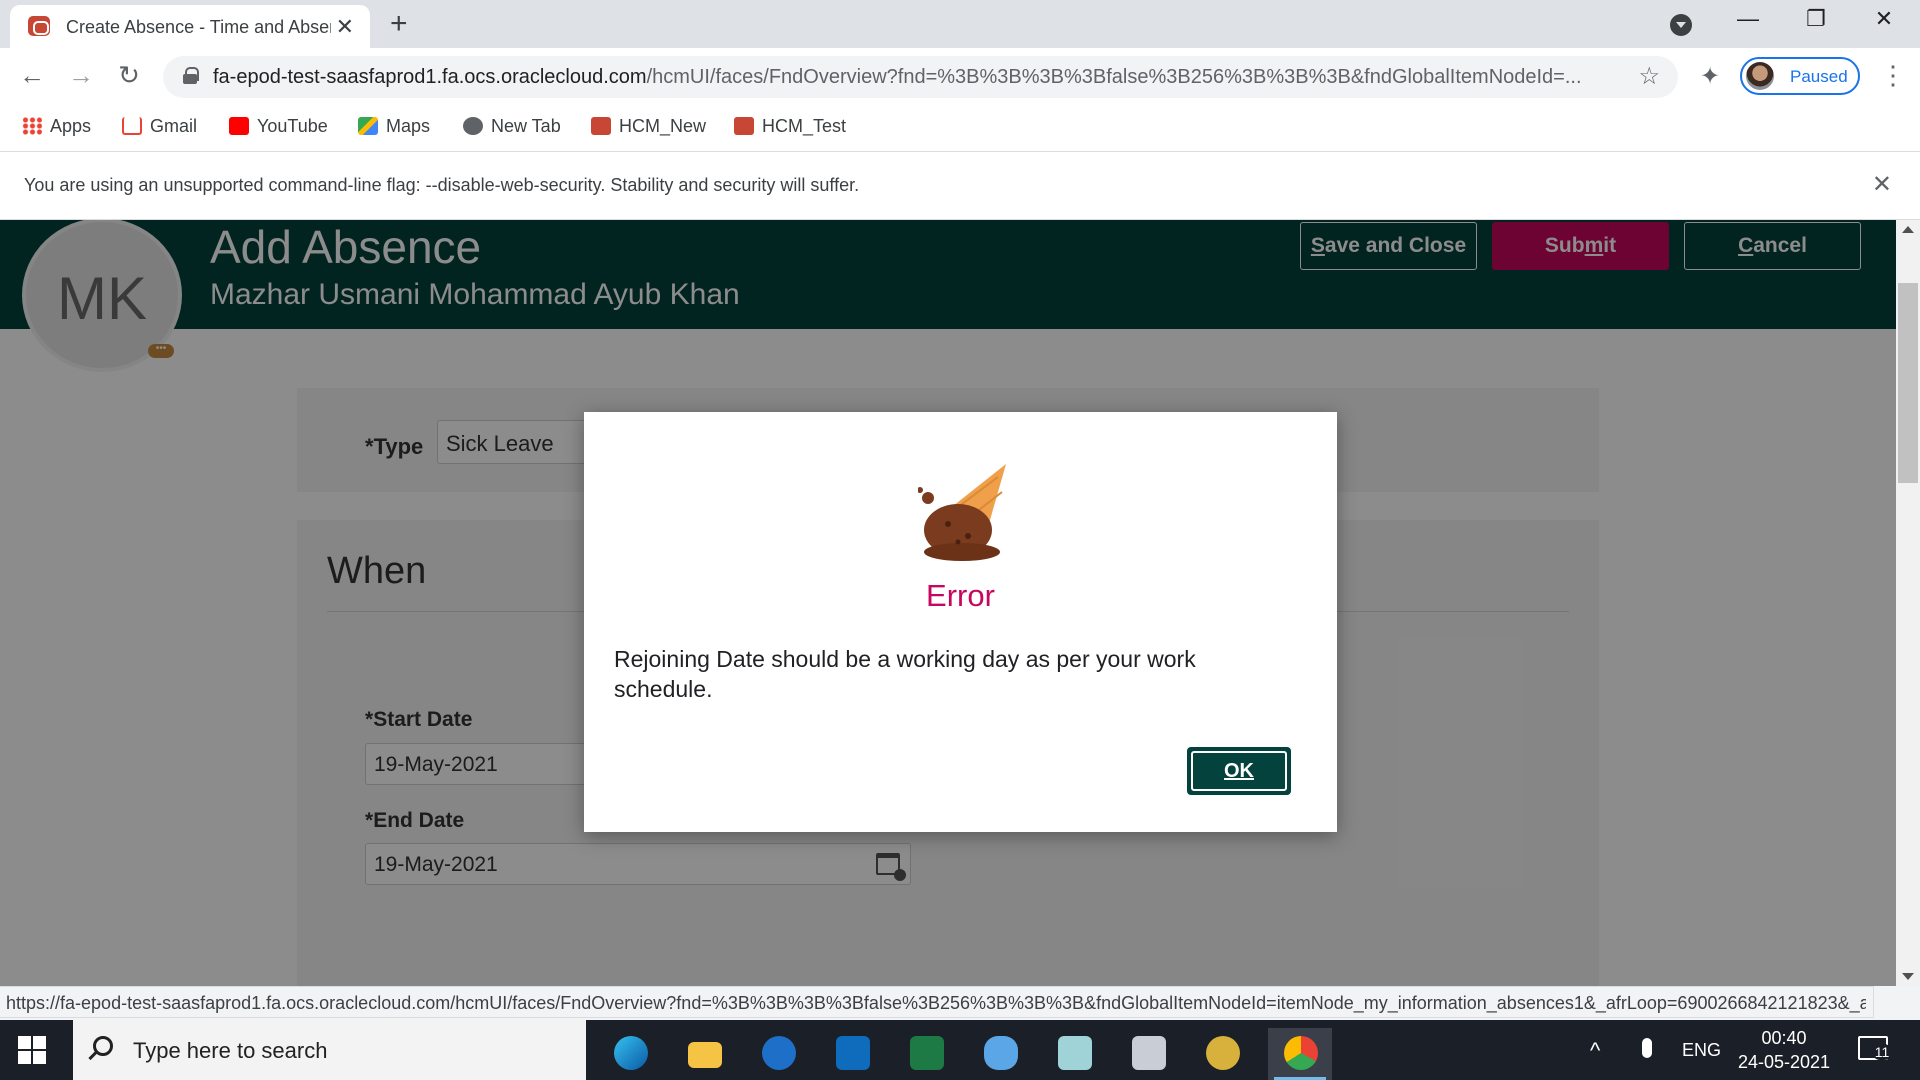  What do you see at coordinates (962, 512) in the screenshot?
I see `melted-ice-cream-icon` at bounding box center [962, 512].